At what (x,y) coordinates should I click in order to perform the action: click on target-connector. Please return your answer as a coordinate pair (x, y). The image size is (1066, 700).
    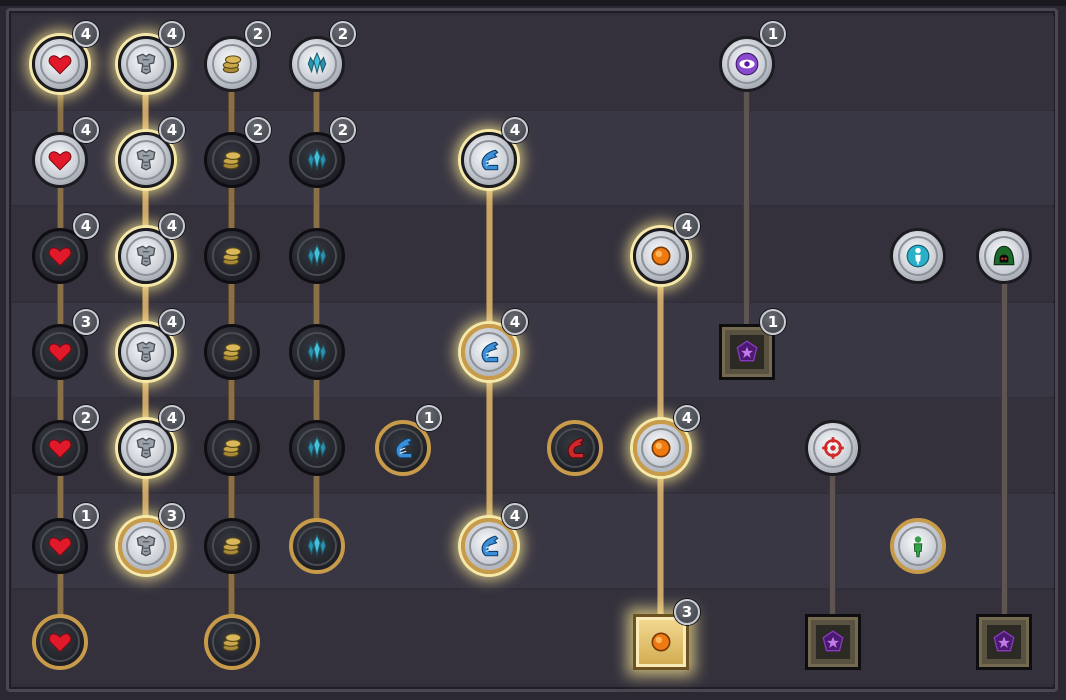
    Looking at the image, I should click on (832, 545).